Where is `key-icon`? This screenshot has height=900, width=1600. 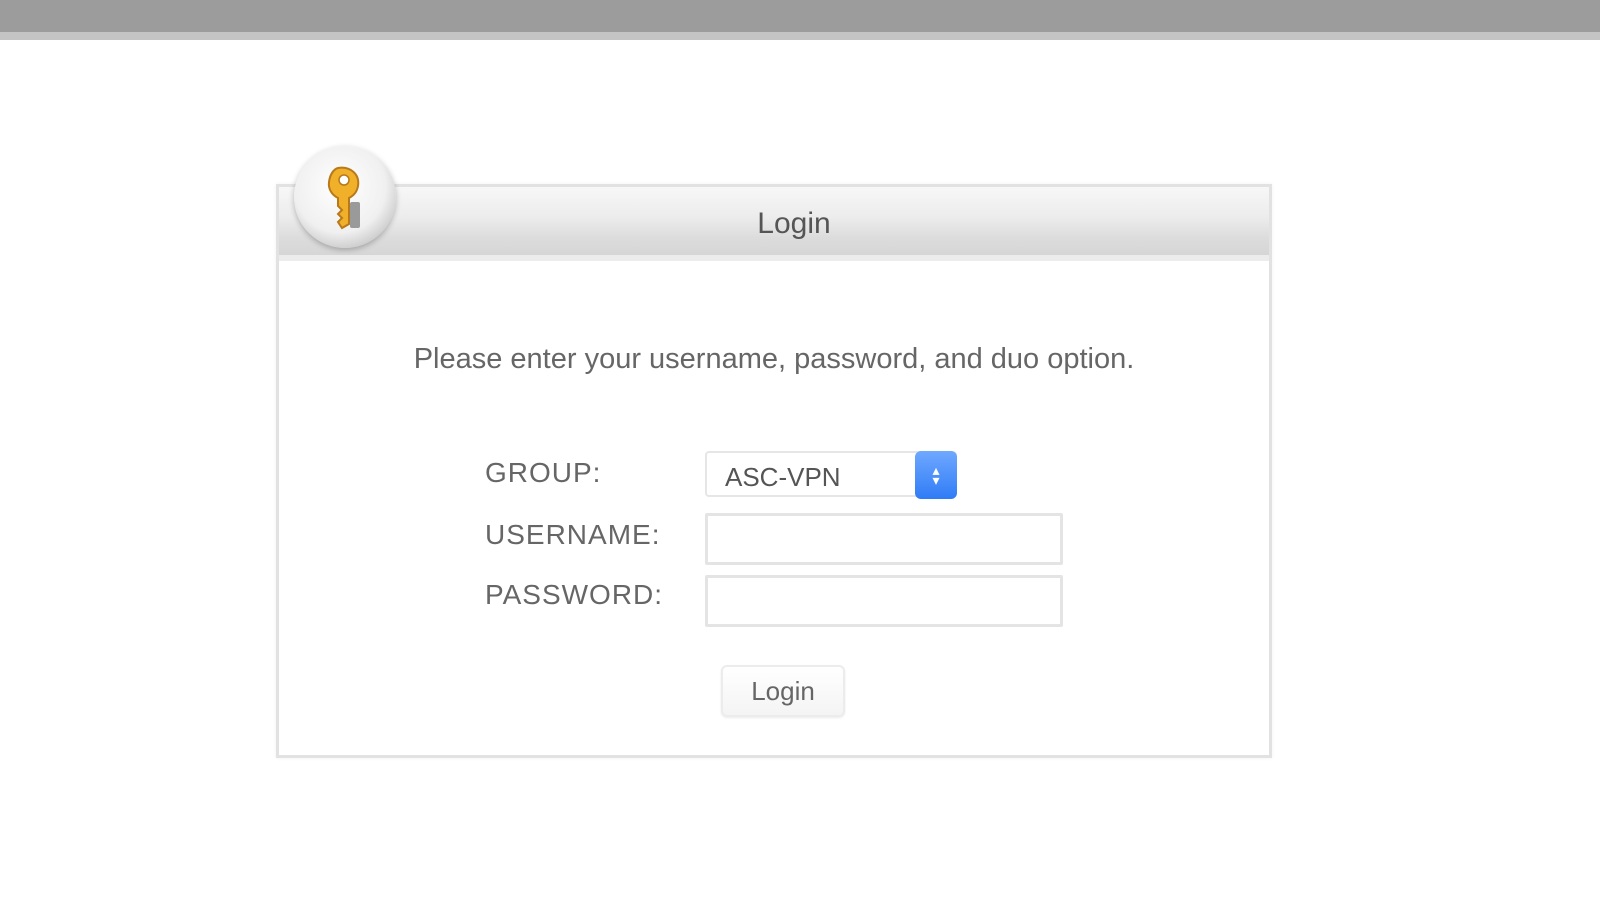 key-icon is located at coordinates (343, 198).